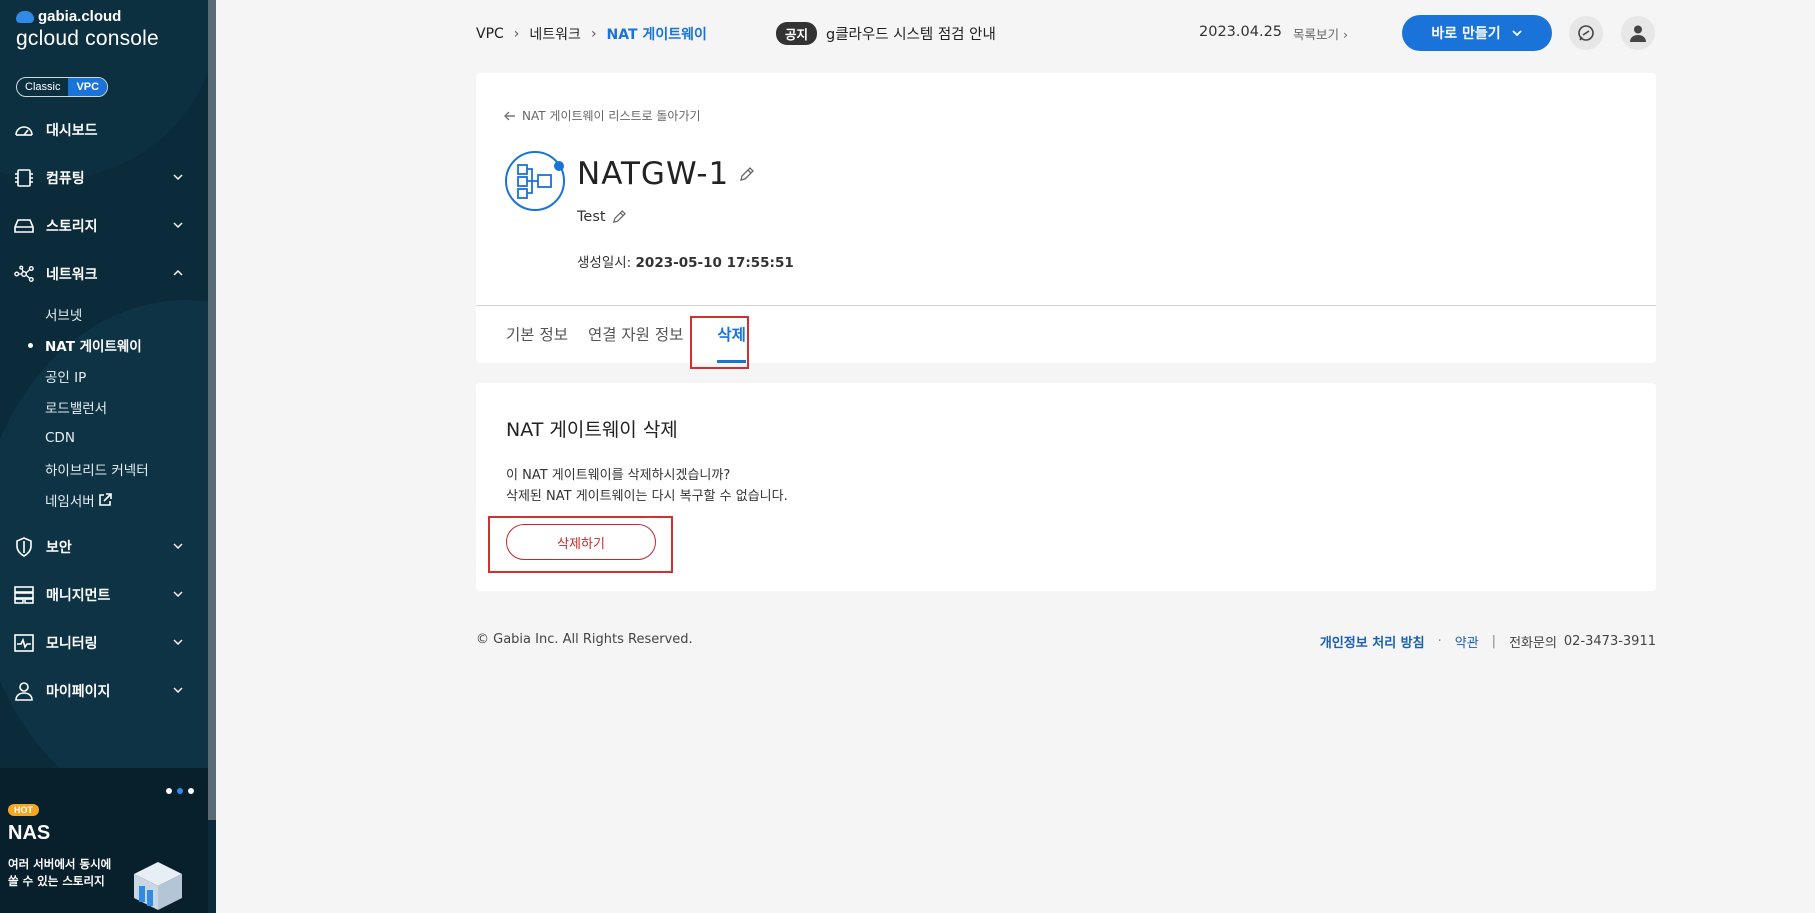 The height and width of the screenshot is (913, 1815). What do you see at coordinates (104, 468) in the screenshot?
I see `sidebar-subitem-hybrid-connector: 하이브리드 커넥터` at bounding box center [104, 468].